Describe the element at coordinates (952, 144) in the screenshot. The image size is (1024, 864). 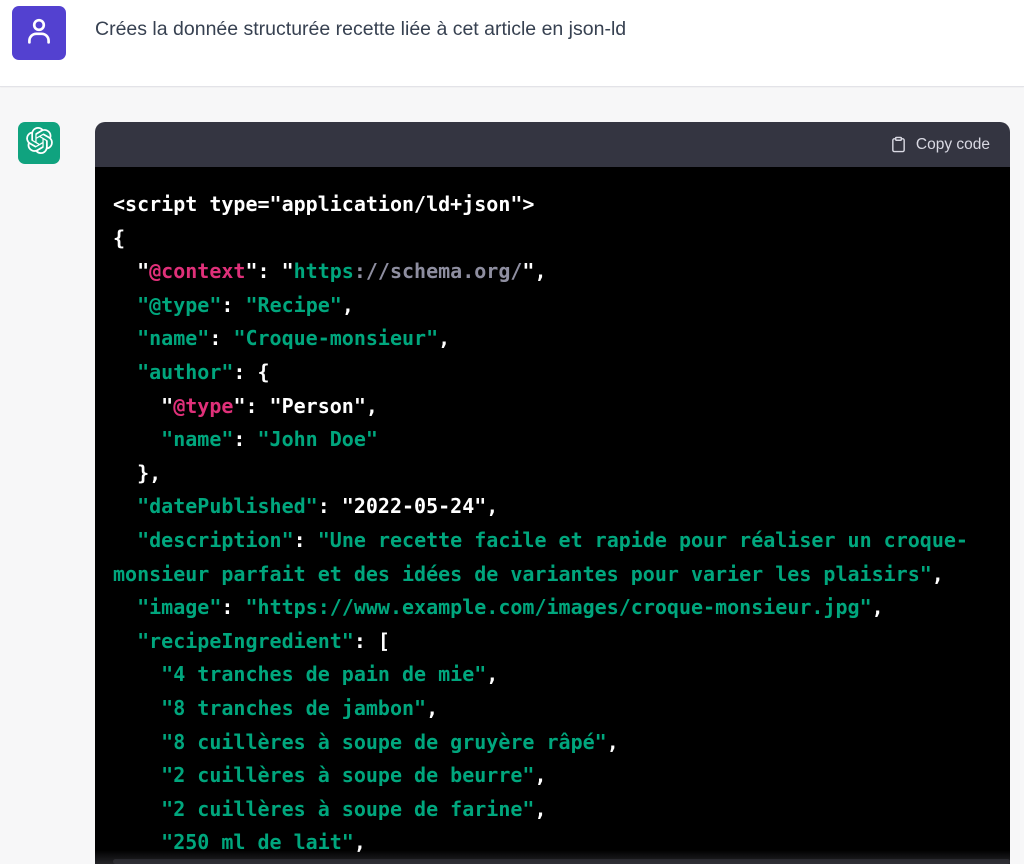
I see `copy-code-label: Copy code` at that location.